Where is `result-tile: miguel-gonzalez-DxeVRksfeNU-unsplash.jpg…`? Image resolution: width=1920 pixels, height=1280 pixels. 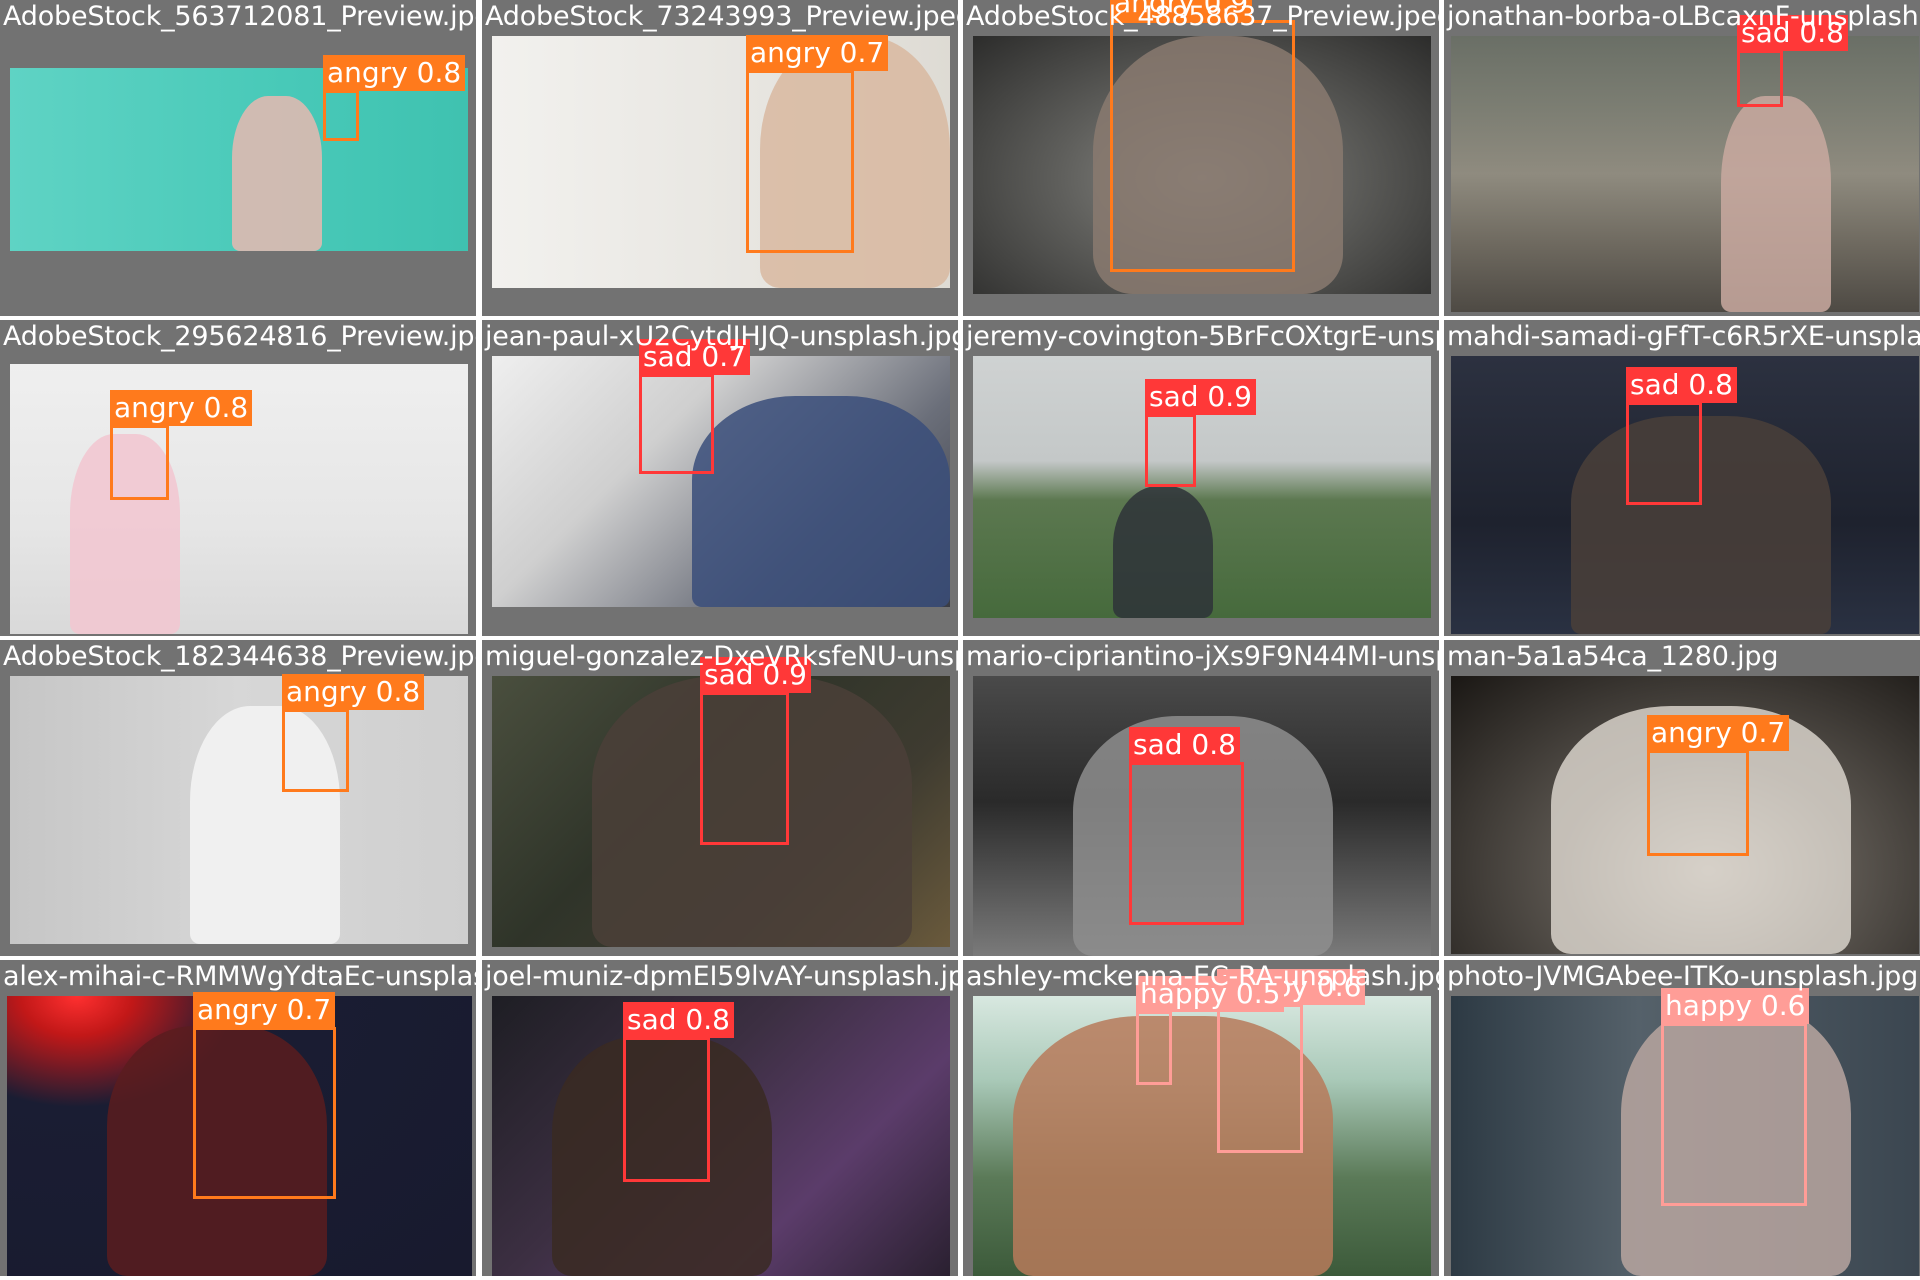 result-tile: miguel-gonzalez-DxeVRksfeNU-unsplash.jpg… is located at coordinates (720, 798).